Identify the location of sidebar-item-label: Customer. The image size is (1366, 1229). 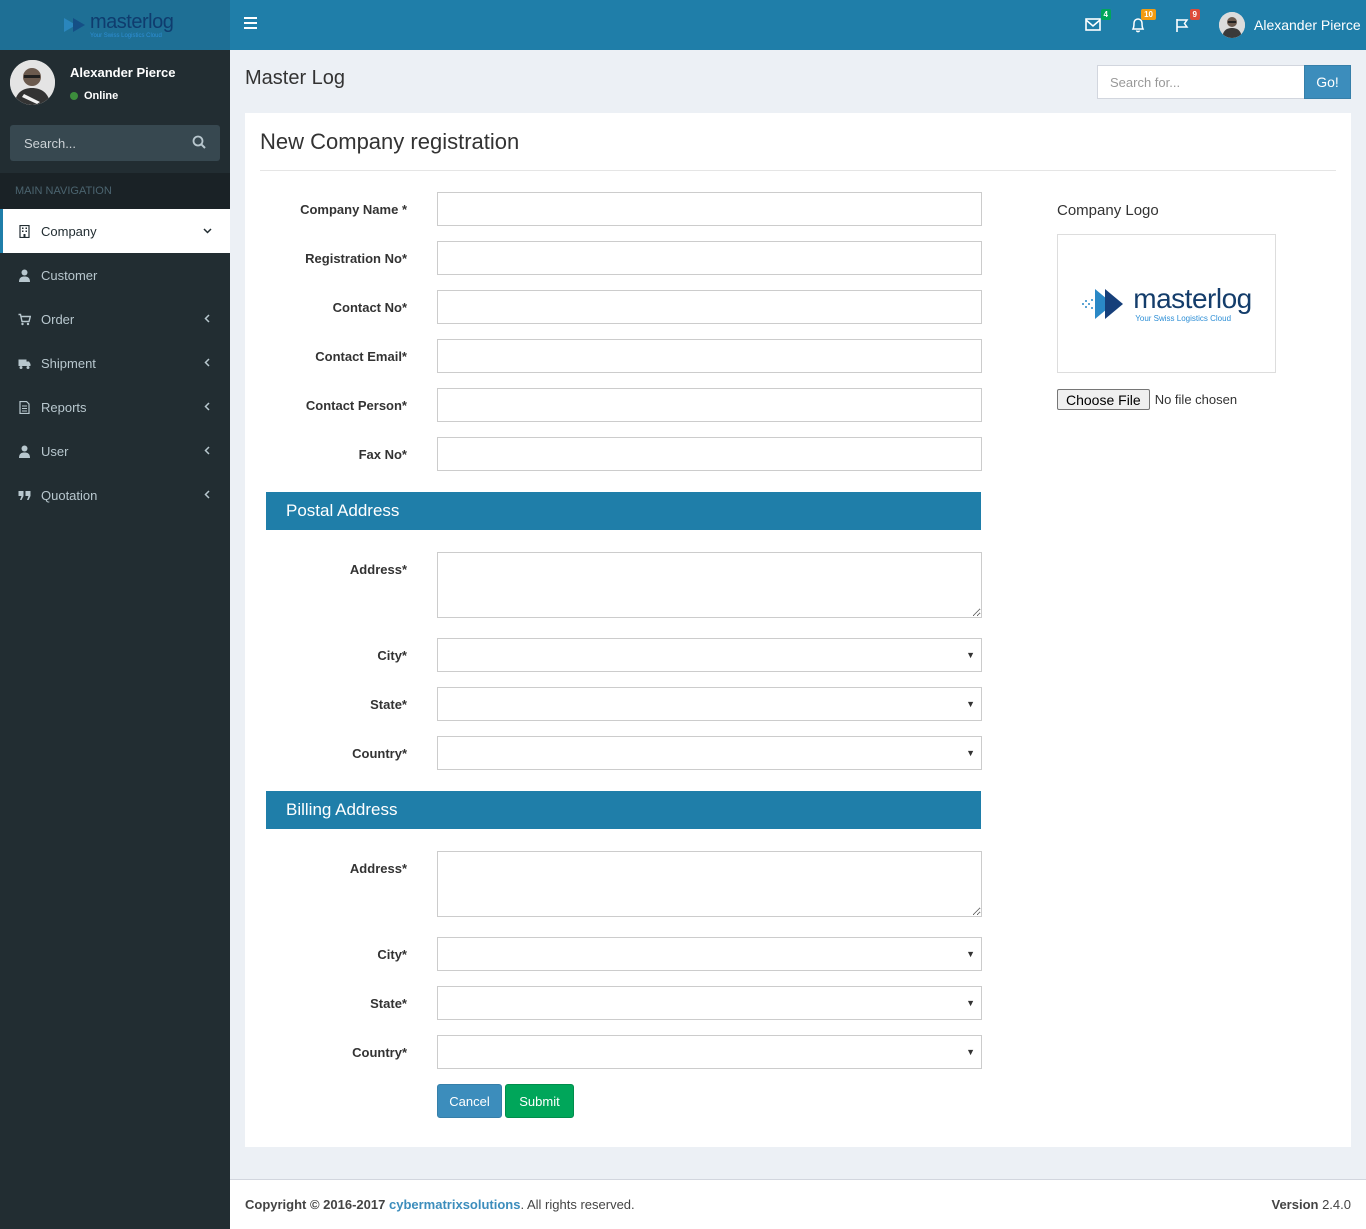
(69, 275).